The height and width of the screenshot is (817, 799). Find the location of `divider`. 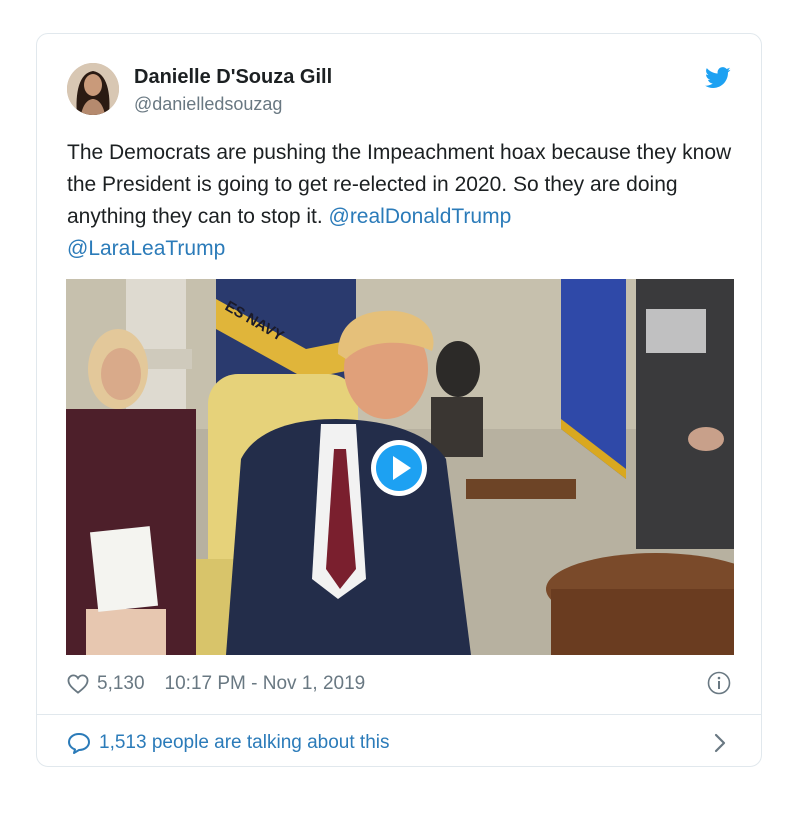

divider is located at coordinates (399, 714).